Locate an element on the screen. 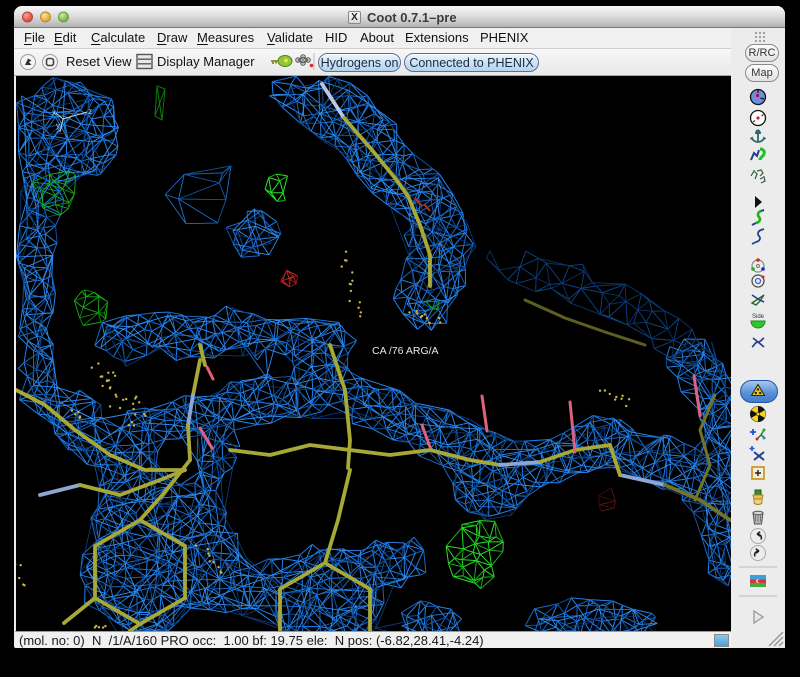  svg-text: z is located at coordinates (90, 111).